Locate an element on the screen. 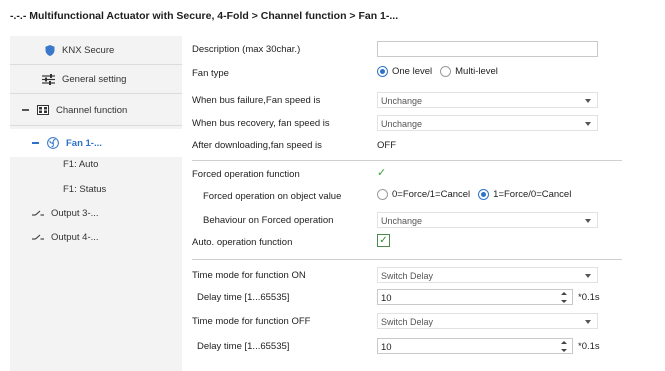 Image resolution: width=665 pixels, height=371 pixels. radio-force-0: 0=Force/1=Cancel is located at coordinates (423, 194).